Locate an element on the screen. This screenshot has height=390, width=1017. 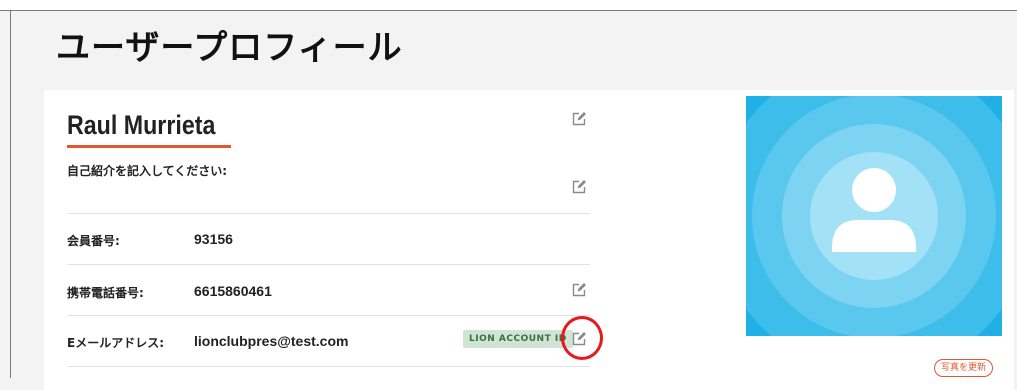
email-label: Eメールアドレス: is located at coordinates (115, 343).